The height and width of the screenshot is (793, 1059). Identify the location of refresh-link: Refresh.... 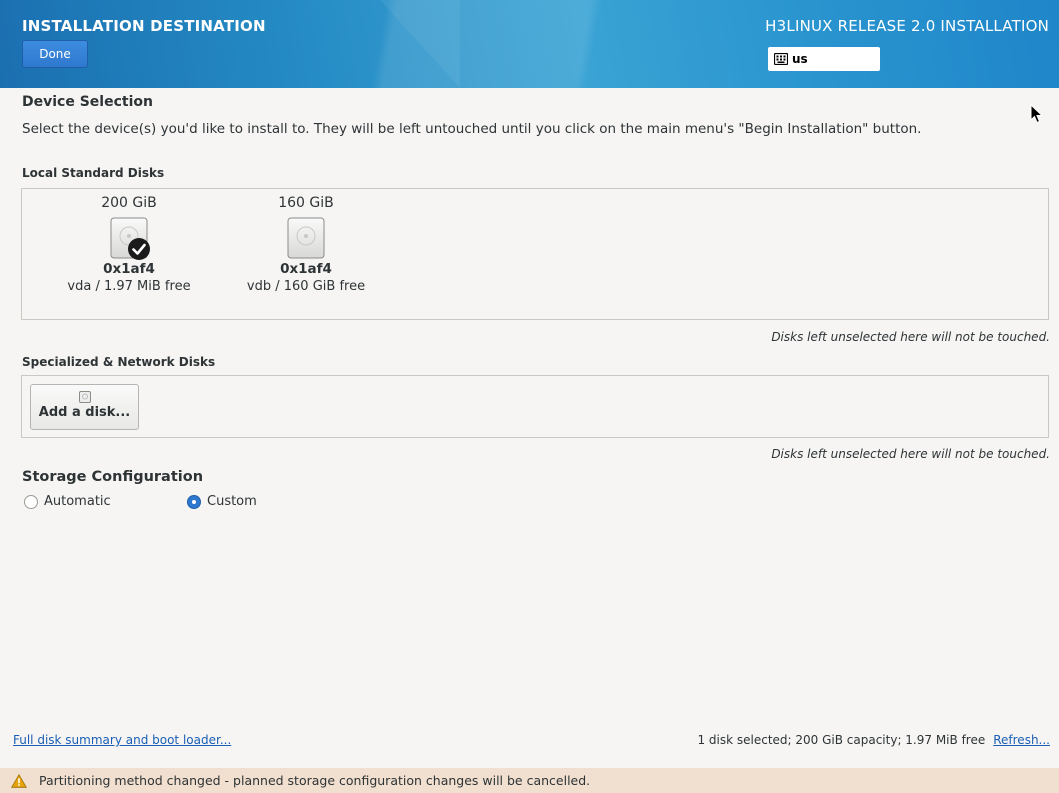
(1021, 740).